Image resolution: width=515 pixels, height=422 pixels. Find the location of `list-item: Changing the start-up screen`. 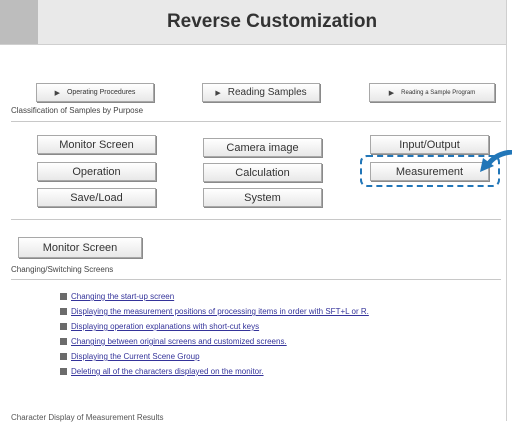

list-item: Changing the start-up screen is located at coordinates (214, 296).